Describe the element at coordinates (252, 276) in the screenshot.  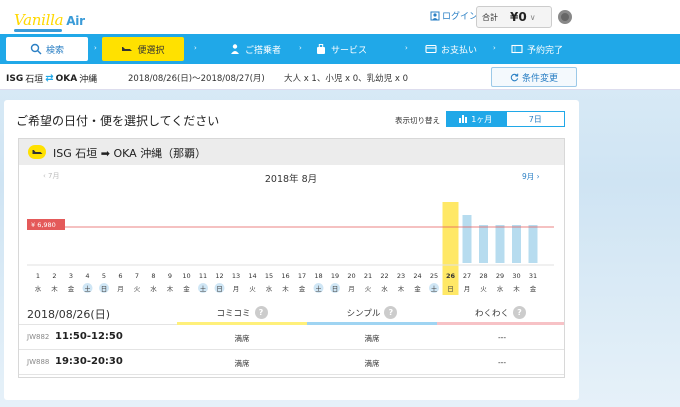
I see `calendar-day-14: 14` at that location.